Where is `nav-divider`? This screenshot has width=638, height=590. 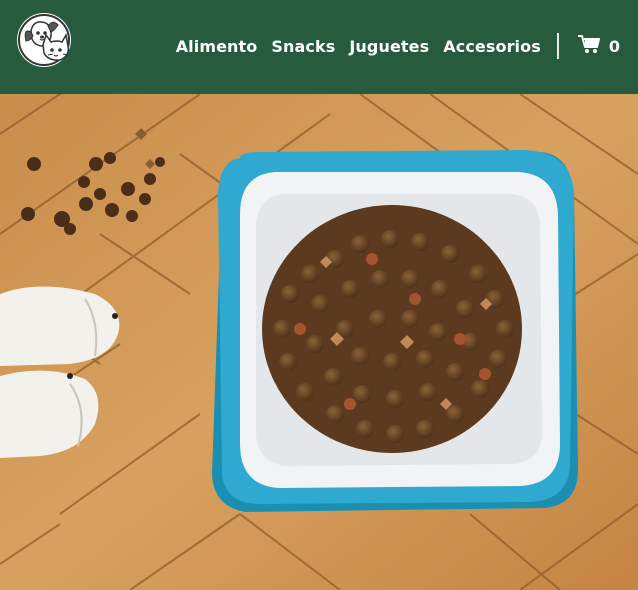
nav-divider is located at coordinates (557, 46).